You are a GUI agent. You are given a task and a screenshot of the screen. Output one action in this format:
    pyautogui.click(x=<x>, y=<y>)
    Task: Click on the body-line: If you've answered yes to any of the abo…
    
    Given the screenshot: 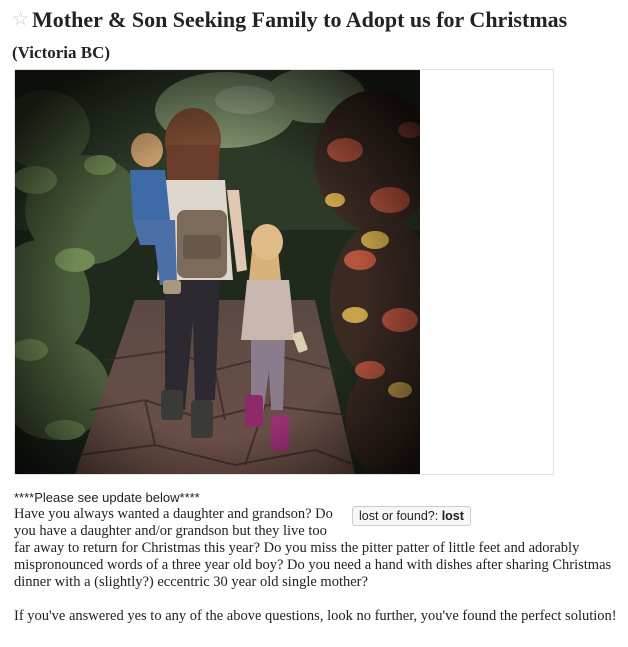 What is the action you would take?
    pyautogui.click(x=315, y=616)
    